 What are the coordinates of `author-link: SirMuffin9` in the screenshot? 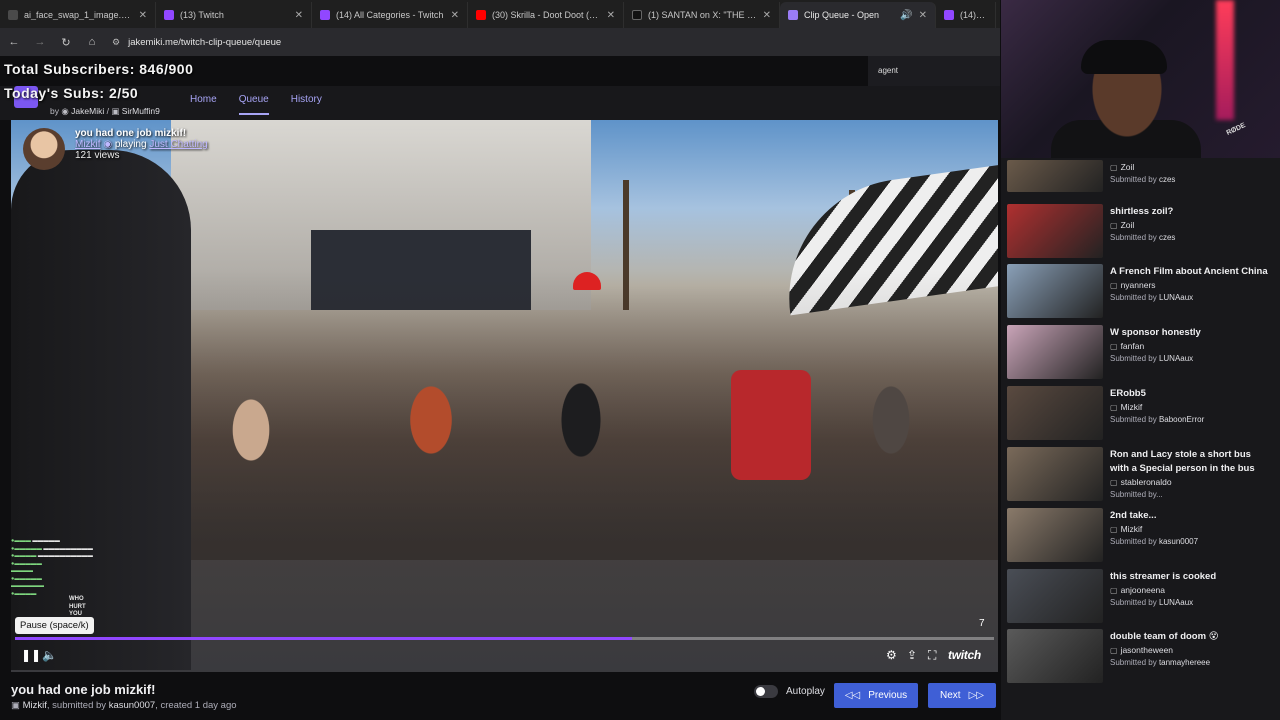 It's located at (141, 111).